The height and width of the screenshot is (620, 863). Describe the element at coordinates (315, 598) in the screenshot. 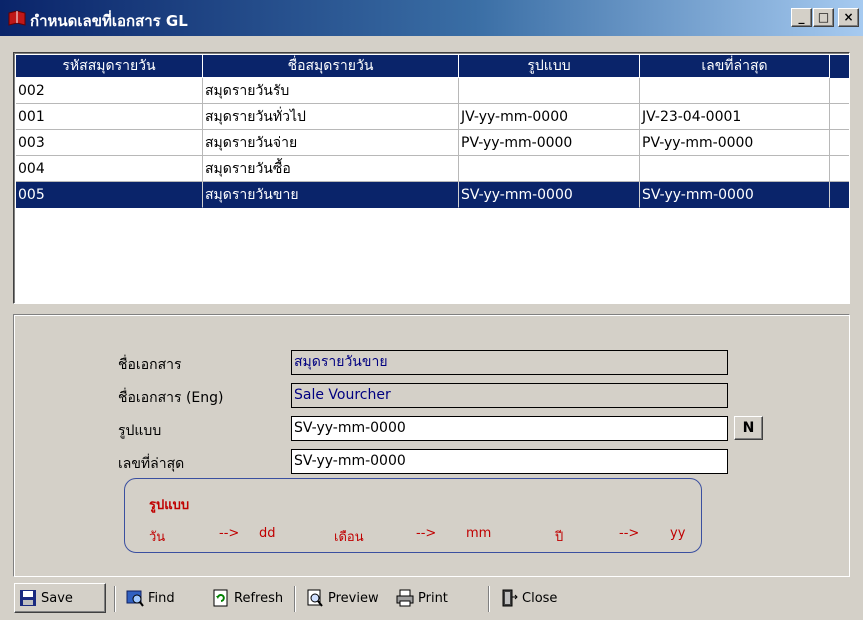

I see `preview-icon` at that location.